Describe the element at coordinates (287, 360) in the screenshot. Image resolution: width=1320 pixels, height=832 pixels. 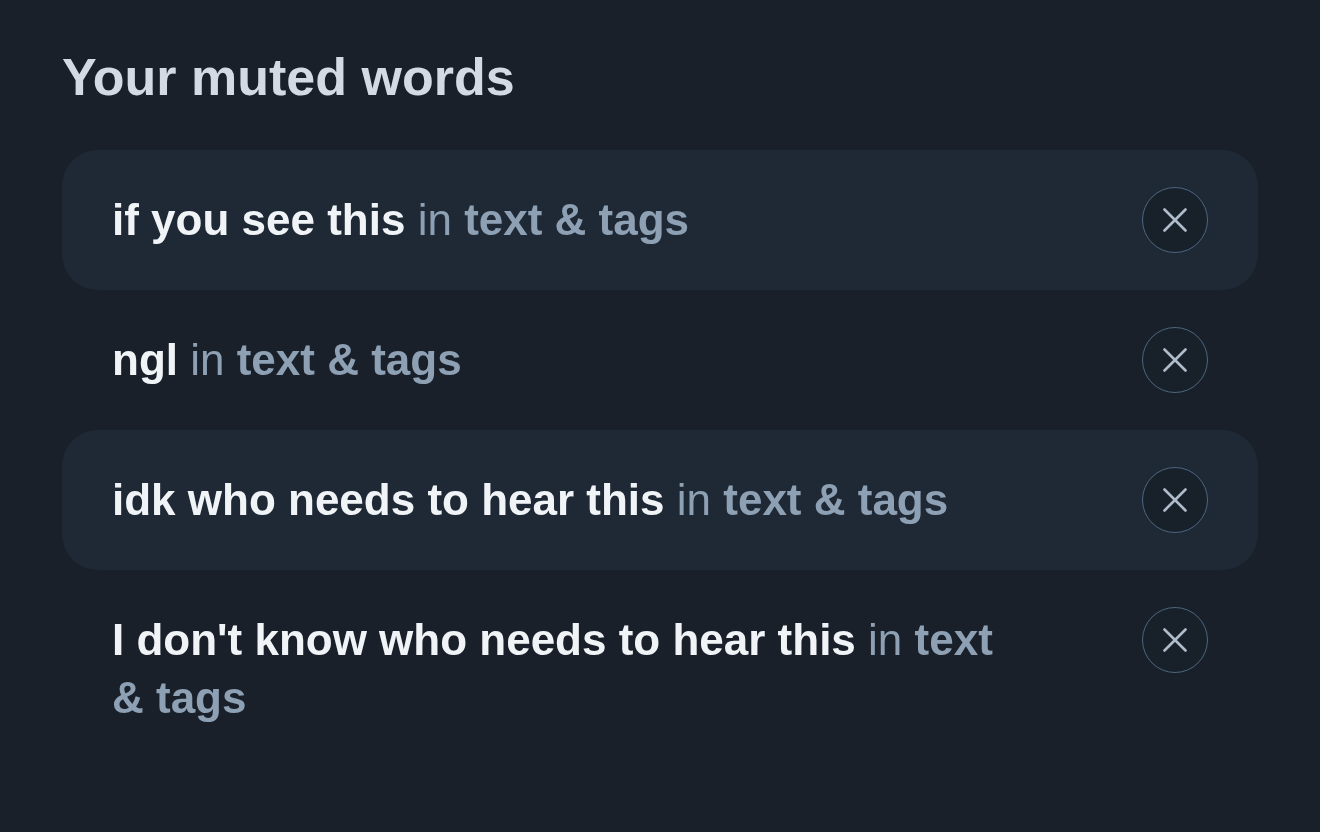
I see `muted-word-text: ngl in text & tags` at that location.